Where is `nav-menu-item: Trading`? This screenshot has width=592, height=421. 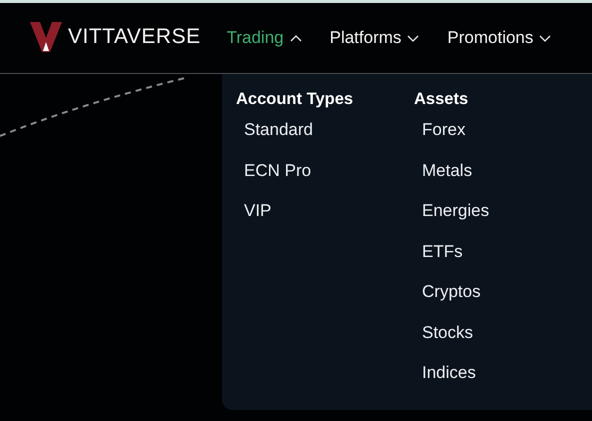 nav-menu-item: Trading is located at coordinates (264, 38).